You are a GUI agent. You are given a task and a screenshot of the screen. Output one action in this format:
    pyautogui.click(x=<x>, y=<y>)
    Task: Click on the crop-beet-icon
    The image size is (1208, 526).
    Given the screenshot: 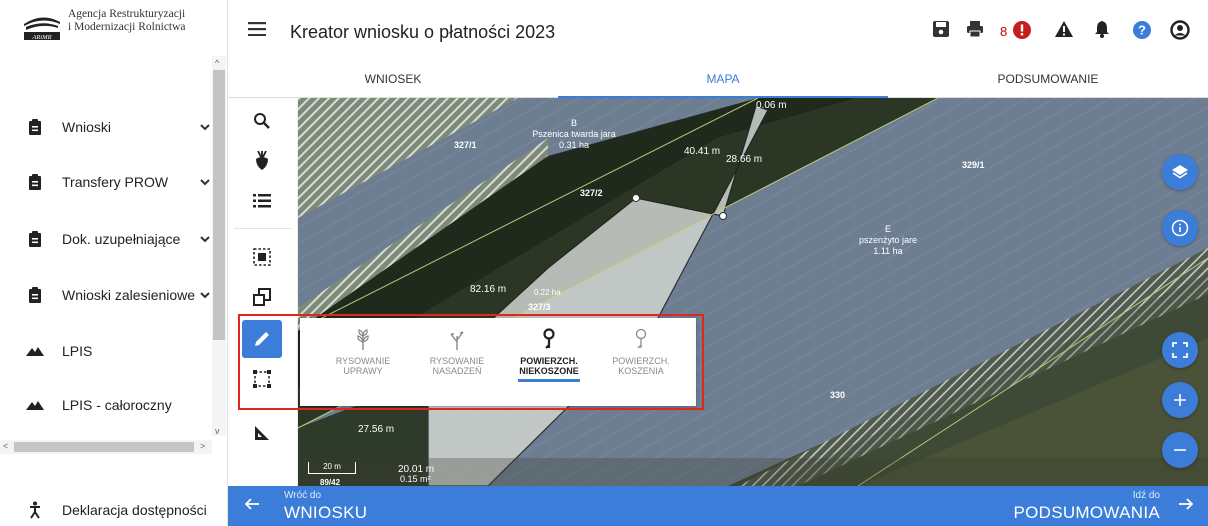 What is the action you would take?
    pyautogui.click(x=262, y=161)
    